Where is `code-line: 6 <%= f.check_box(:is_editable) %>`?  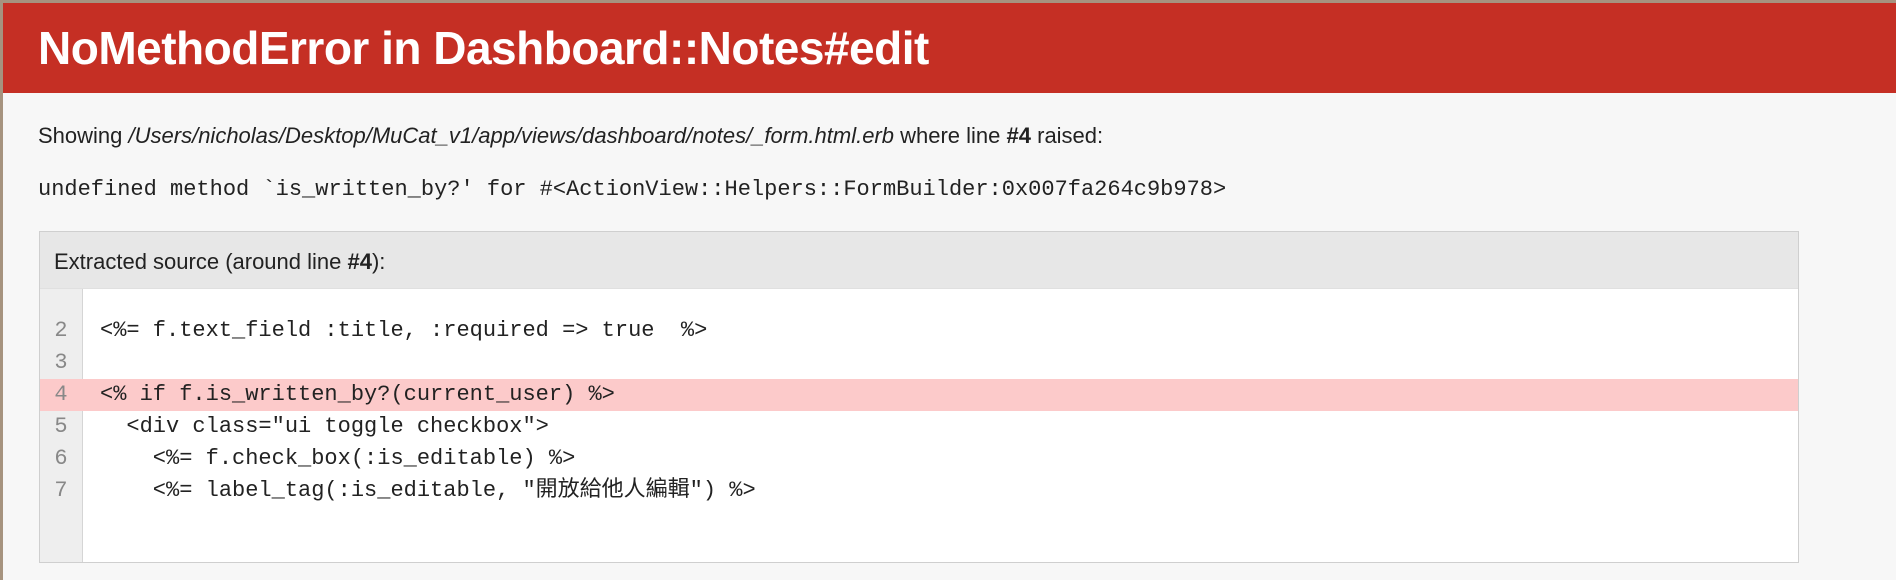
code-line: 6 <%= f.check_box(:is_editable) %> is located at coordinates (919, 459).